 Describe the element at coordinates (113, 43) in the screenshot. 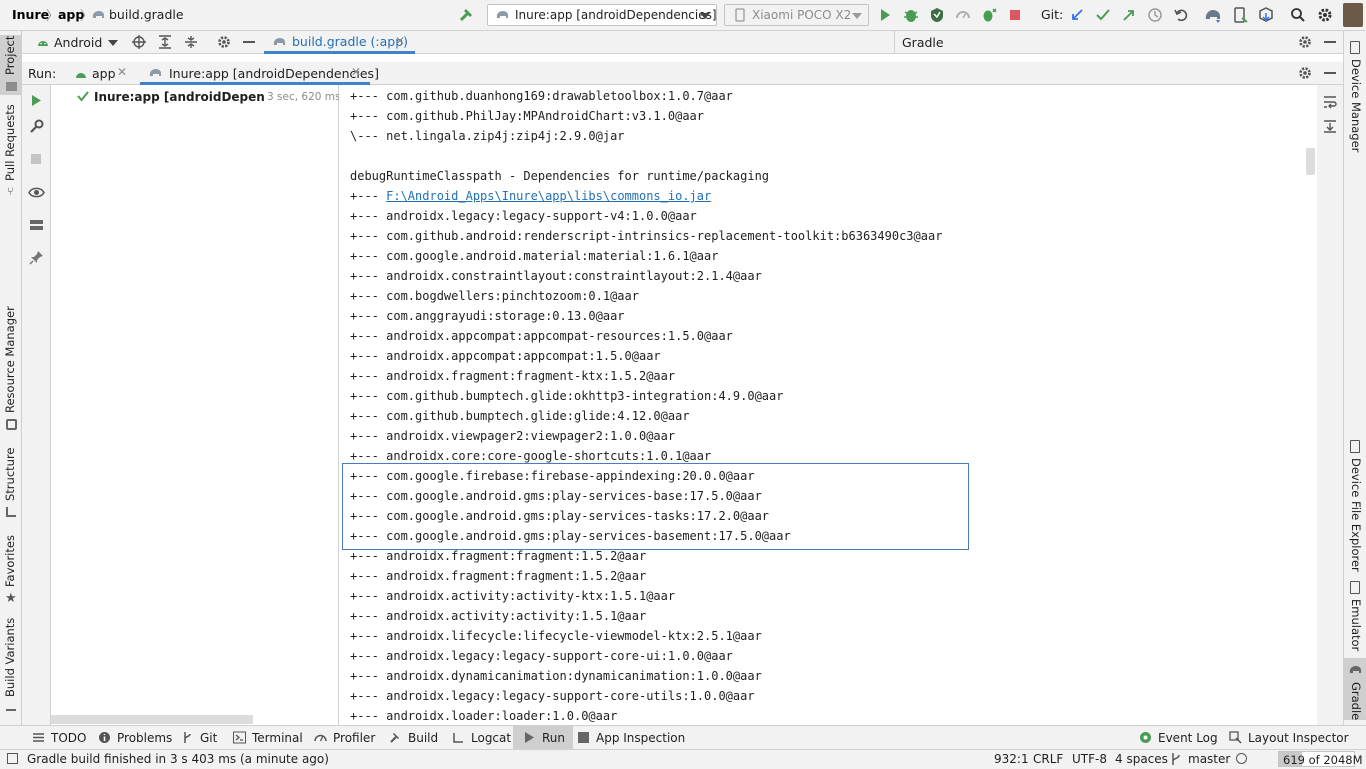

I see `chevron-down-icon` at that location.